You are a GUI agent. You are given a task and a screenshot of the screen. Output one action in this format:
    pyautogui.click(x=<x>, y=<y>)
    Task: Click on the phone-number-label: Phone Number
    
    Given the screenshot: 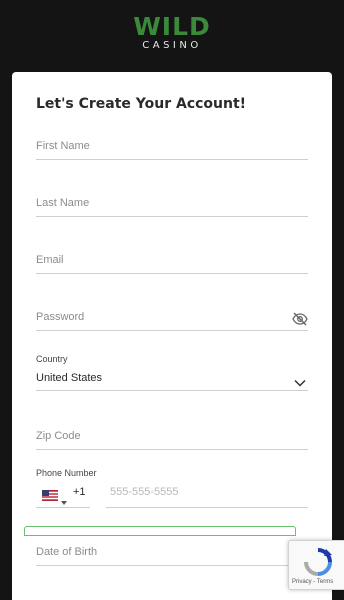 What is the action you would take?
    pyautogui.click(x=66, y=473)
    